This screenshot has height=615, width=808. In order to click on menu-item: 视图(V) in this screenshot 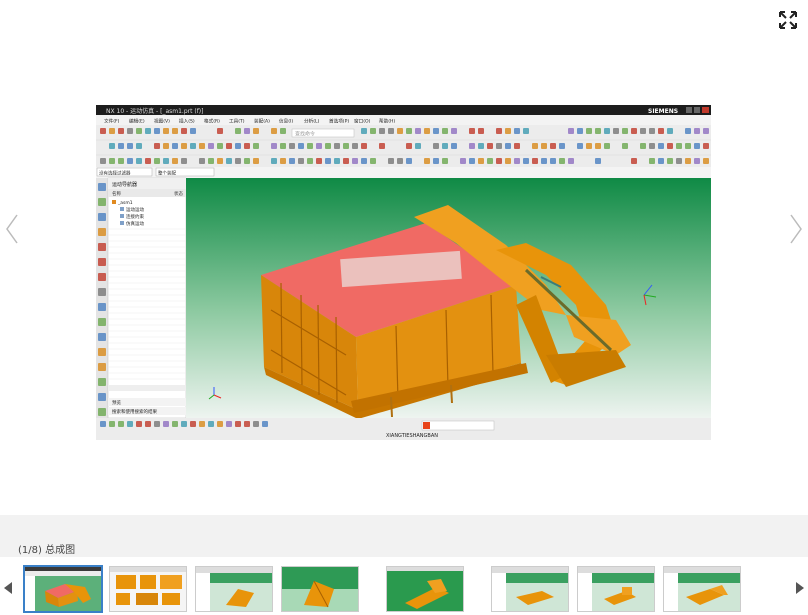, I will do `click(162, 121)`.